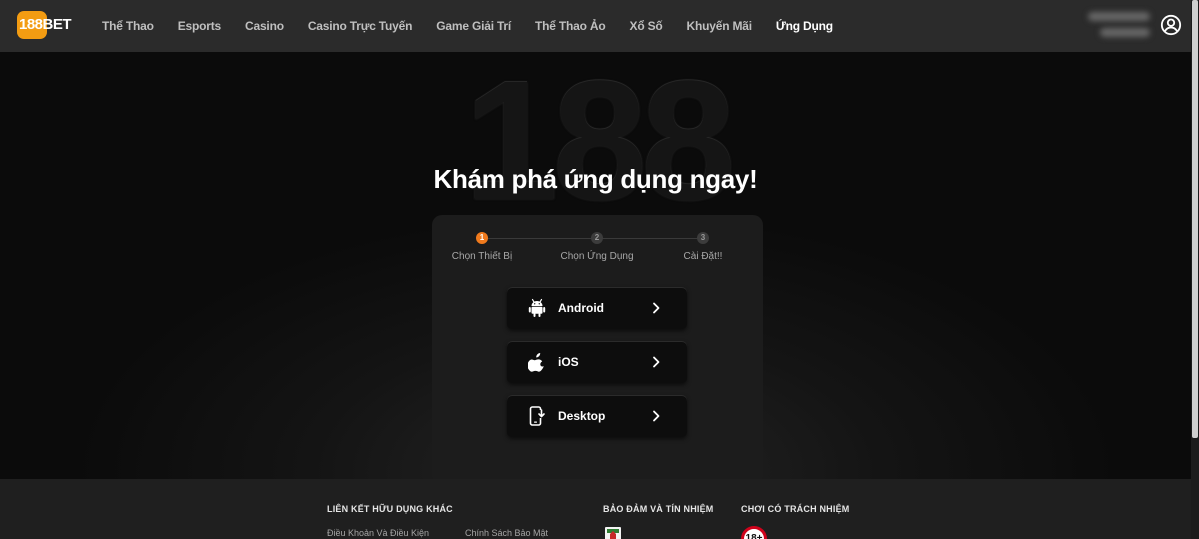 Image resolution: width=1199 pixels, height=539 pixels. Describe the element at coordinates (1195, 219) in the screenshot. I see `scrollbar-thumb` at that location.